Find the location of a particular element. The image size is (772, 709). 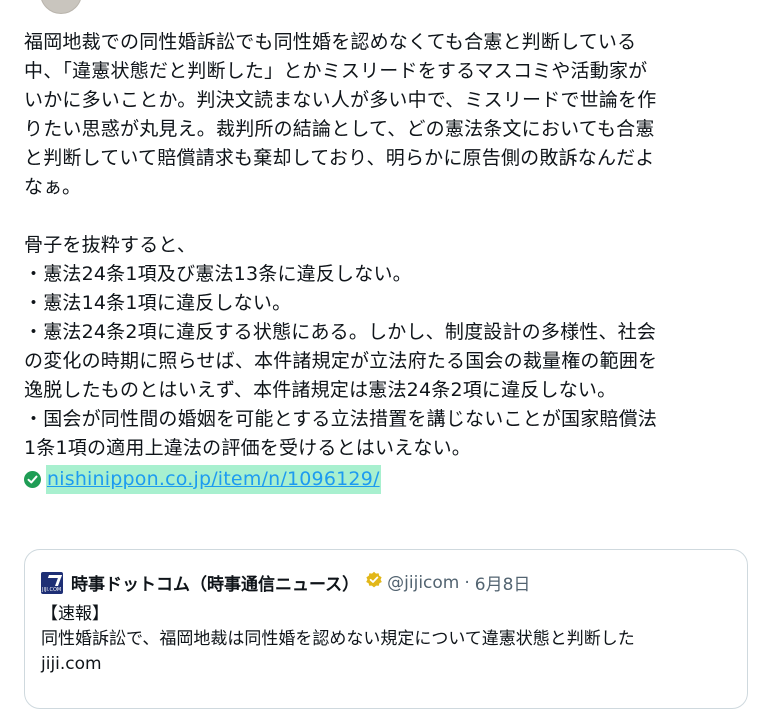

tweet-line: の変化の時期に照らせば、本件諸規定が立法府たる国会の裁量権の範囲を is located at coordinates (341, 361).